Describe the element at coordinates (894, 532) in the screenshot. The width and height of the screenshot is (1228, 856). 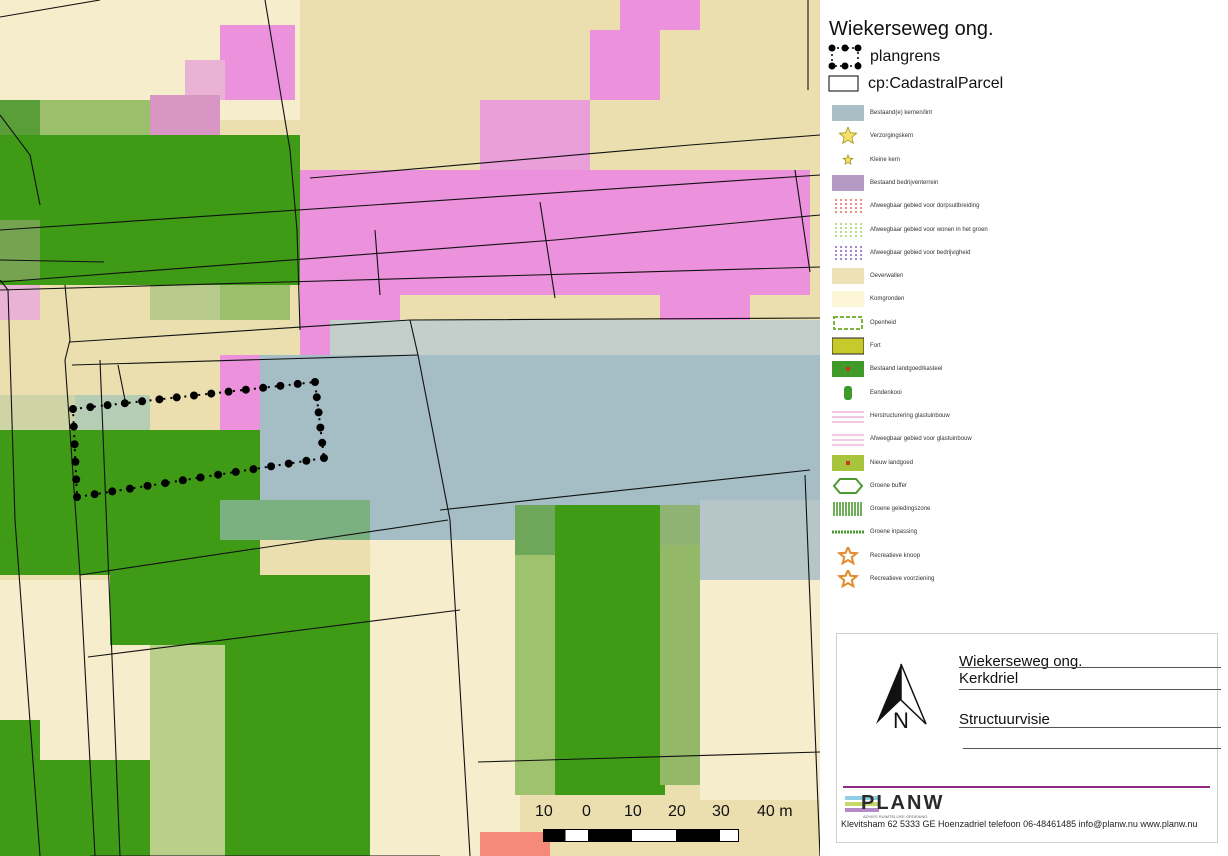
I see `theme-legend-label: Groene inpassing` at that location.